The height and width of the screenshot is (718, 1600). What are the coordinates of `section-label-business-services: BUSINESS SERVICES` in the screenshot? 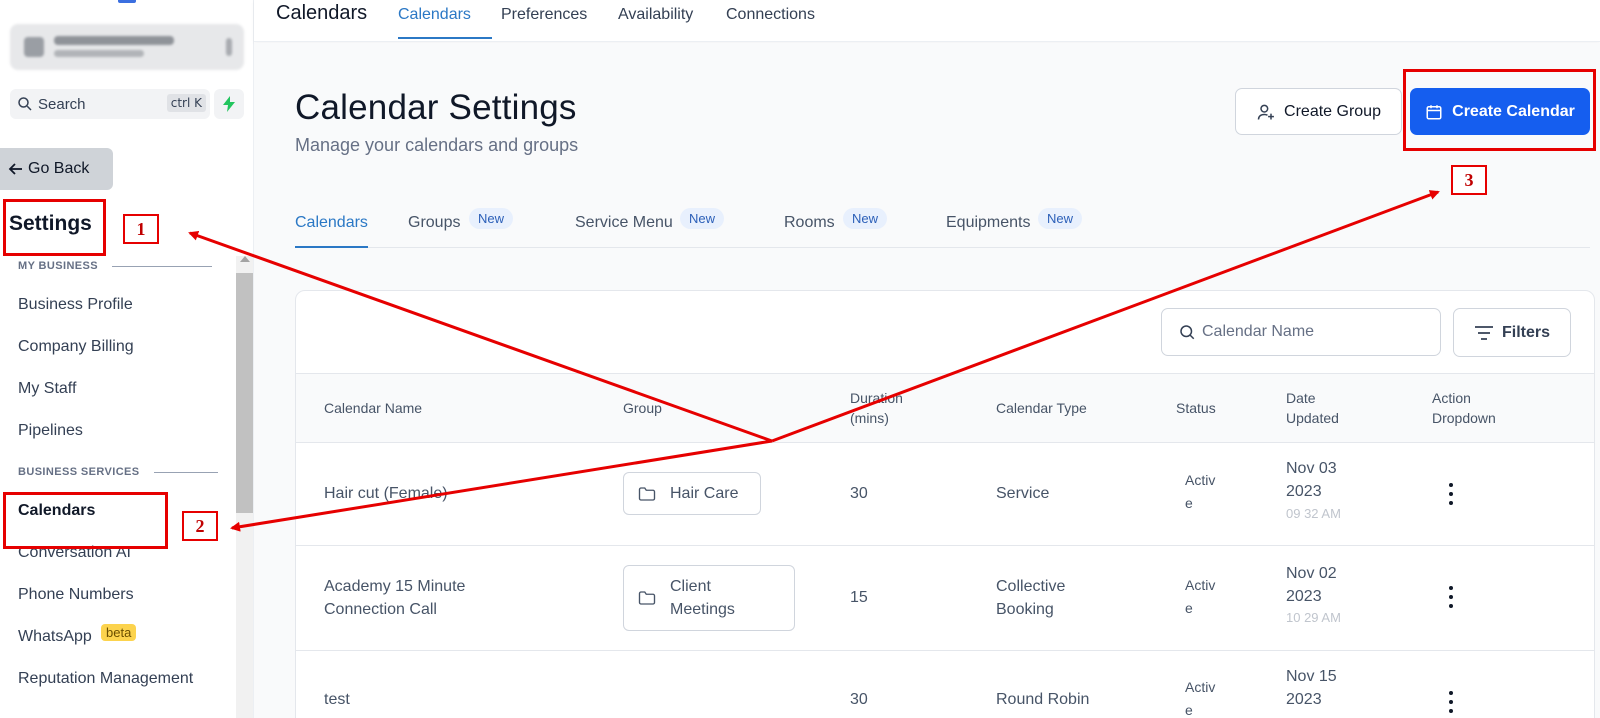 It's located at (118, 472).